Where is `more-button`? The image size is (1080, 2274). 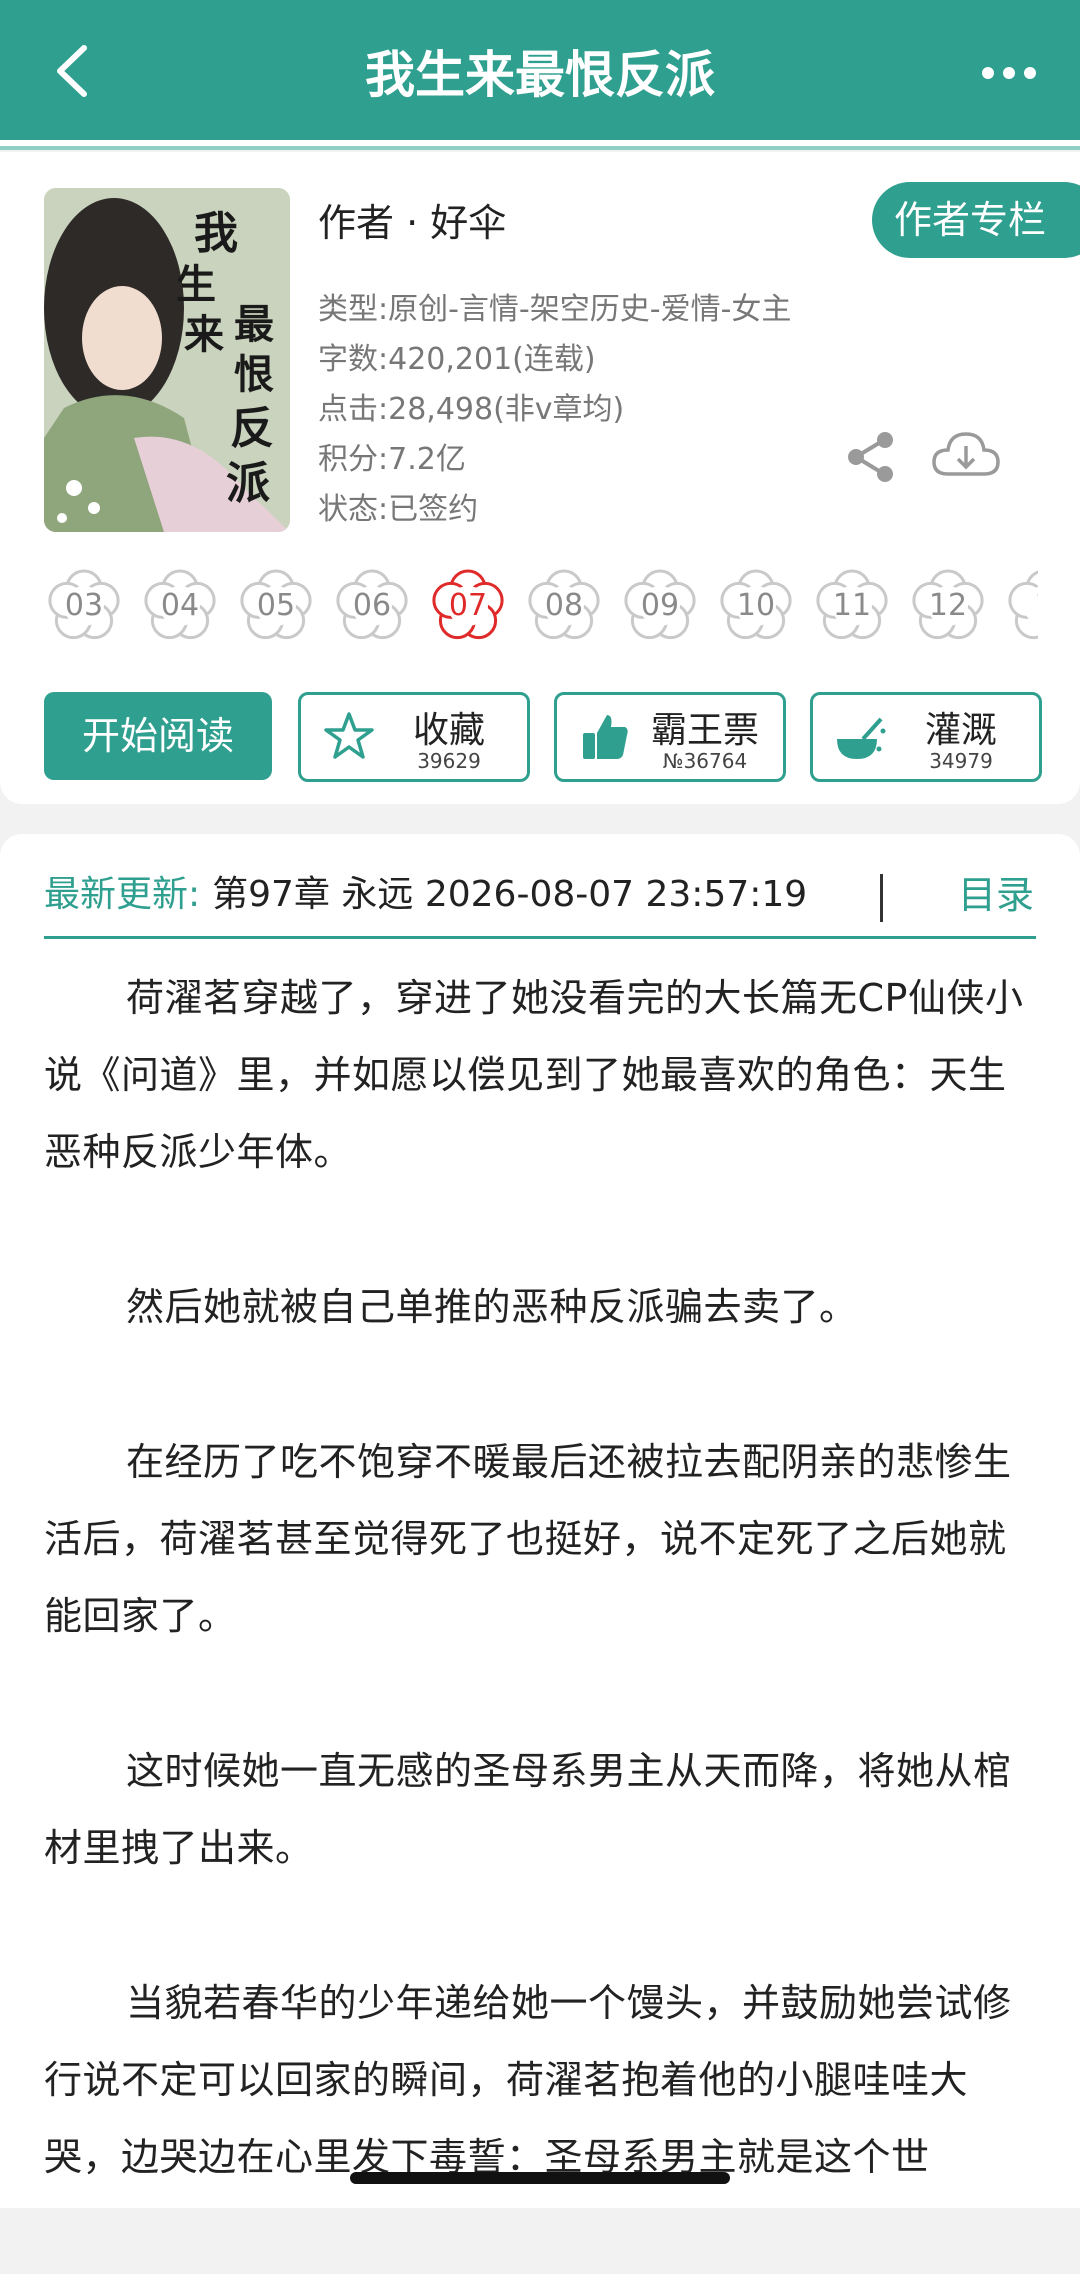 more-button is located at coordinates (1009, 73).